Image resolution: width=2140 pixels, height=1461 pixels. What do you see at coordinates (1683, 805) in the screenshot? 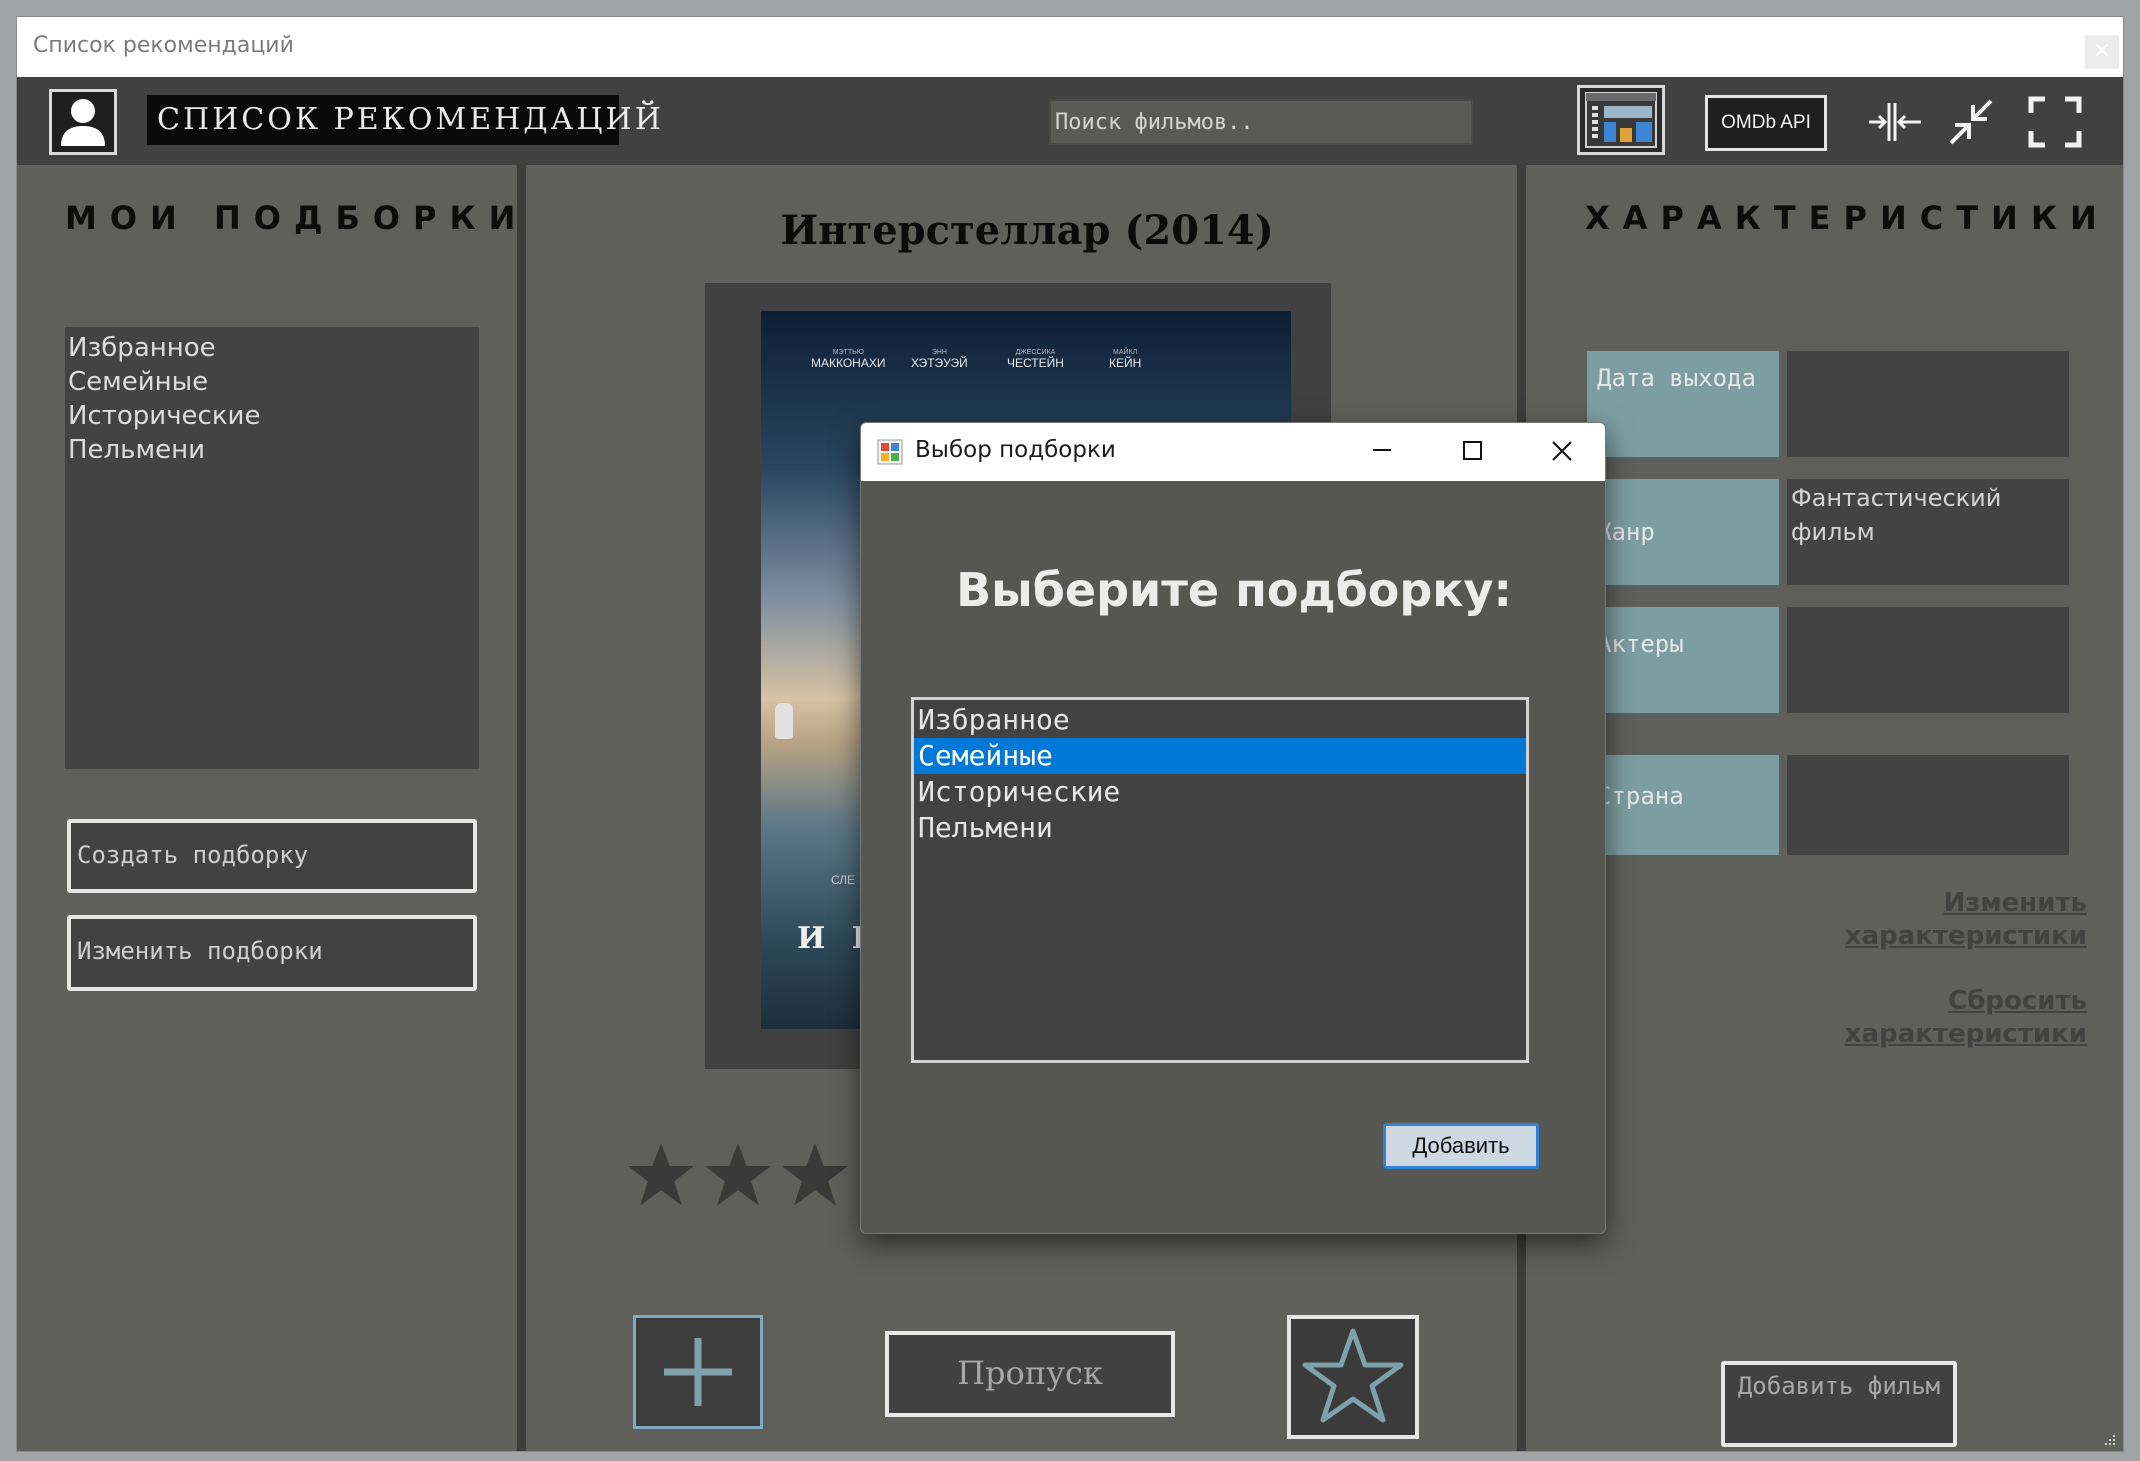
I see `char-label-country: Страна` at bounding box center [1683, 805].